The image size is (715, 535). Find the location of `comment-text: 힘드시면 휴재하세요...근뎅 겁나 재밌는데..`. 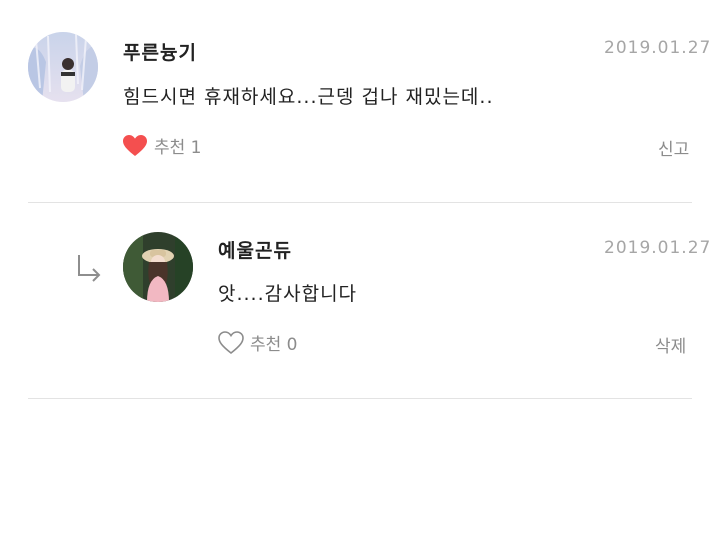

comment-text: 힘드시면 휴재하세요...근뎅 겁나 재밌는데.. is located at coordinates (308, 97).